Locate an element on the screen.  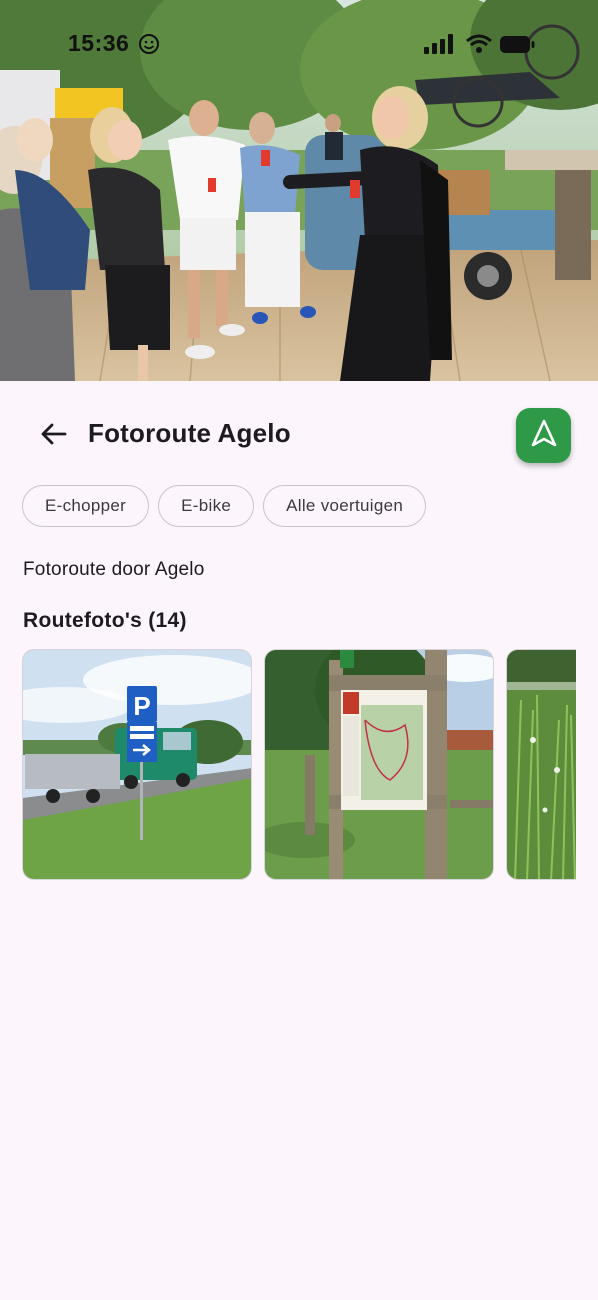
wifi-icon is located at coordinates (479, 44).